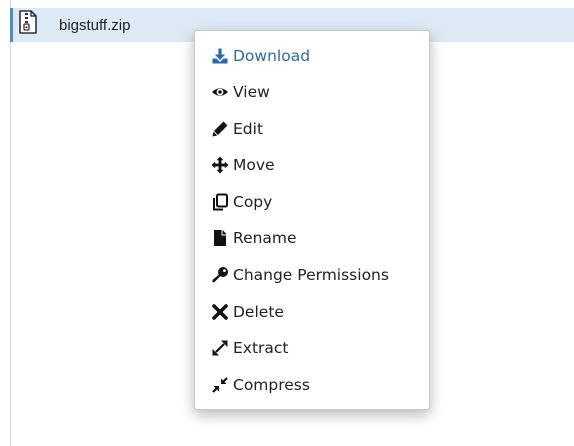 Image resolution: width=574 pixels, height=446 pixels. I want to click on zip-file-icon, so click(28, 22).